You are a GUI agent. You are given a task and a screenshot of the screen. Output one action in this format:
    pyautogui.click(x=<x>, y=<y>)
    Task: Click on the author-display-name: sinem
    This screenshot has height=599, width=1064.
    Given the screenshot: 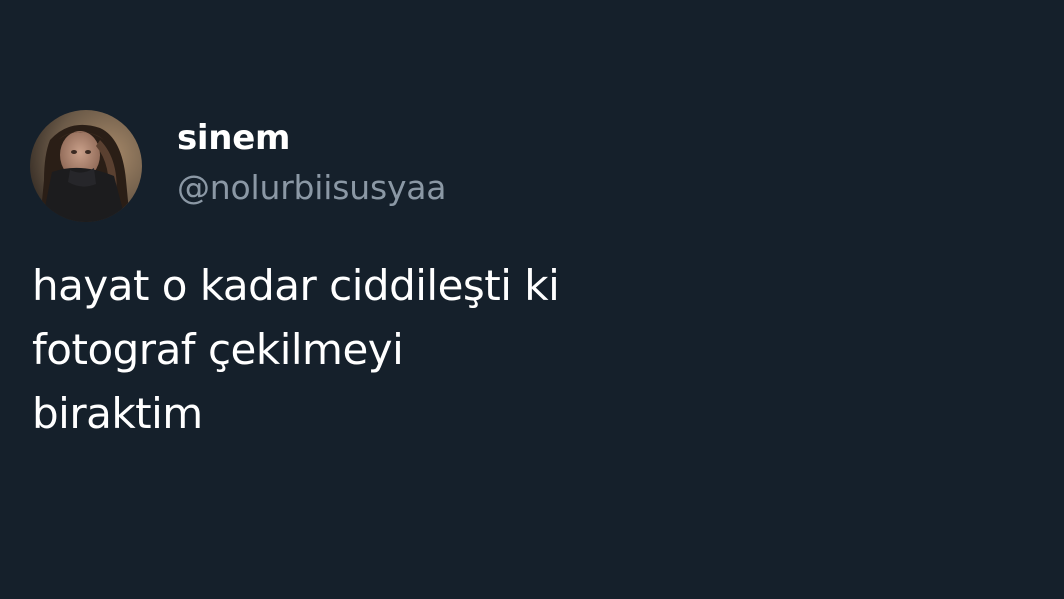 What is the action you would take?
    pyautogui.click(x=233, y=138)
    